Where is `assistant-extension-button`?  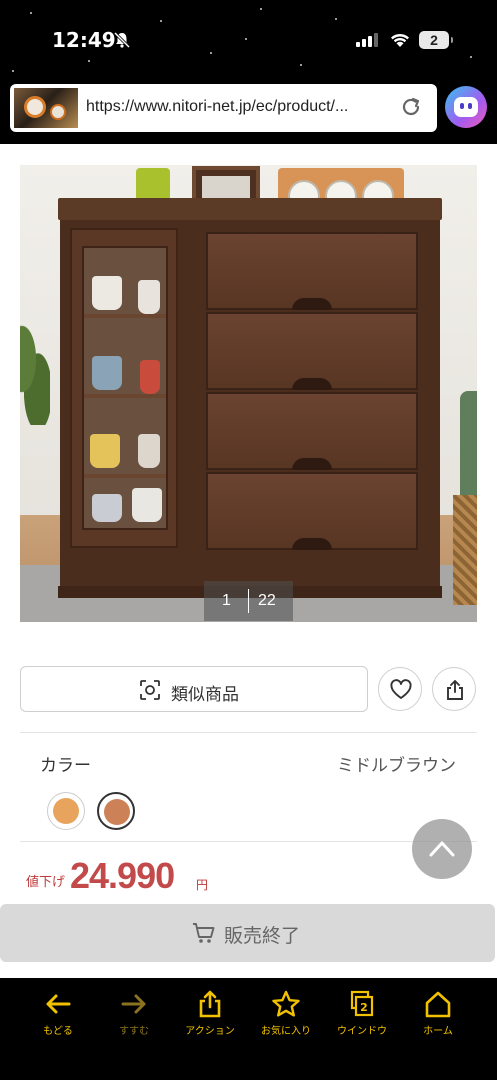
assistant-extension-button is located at coordinates (466, 107).